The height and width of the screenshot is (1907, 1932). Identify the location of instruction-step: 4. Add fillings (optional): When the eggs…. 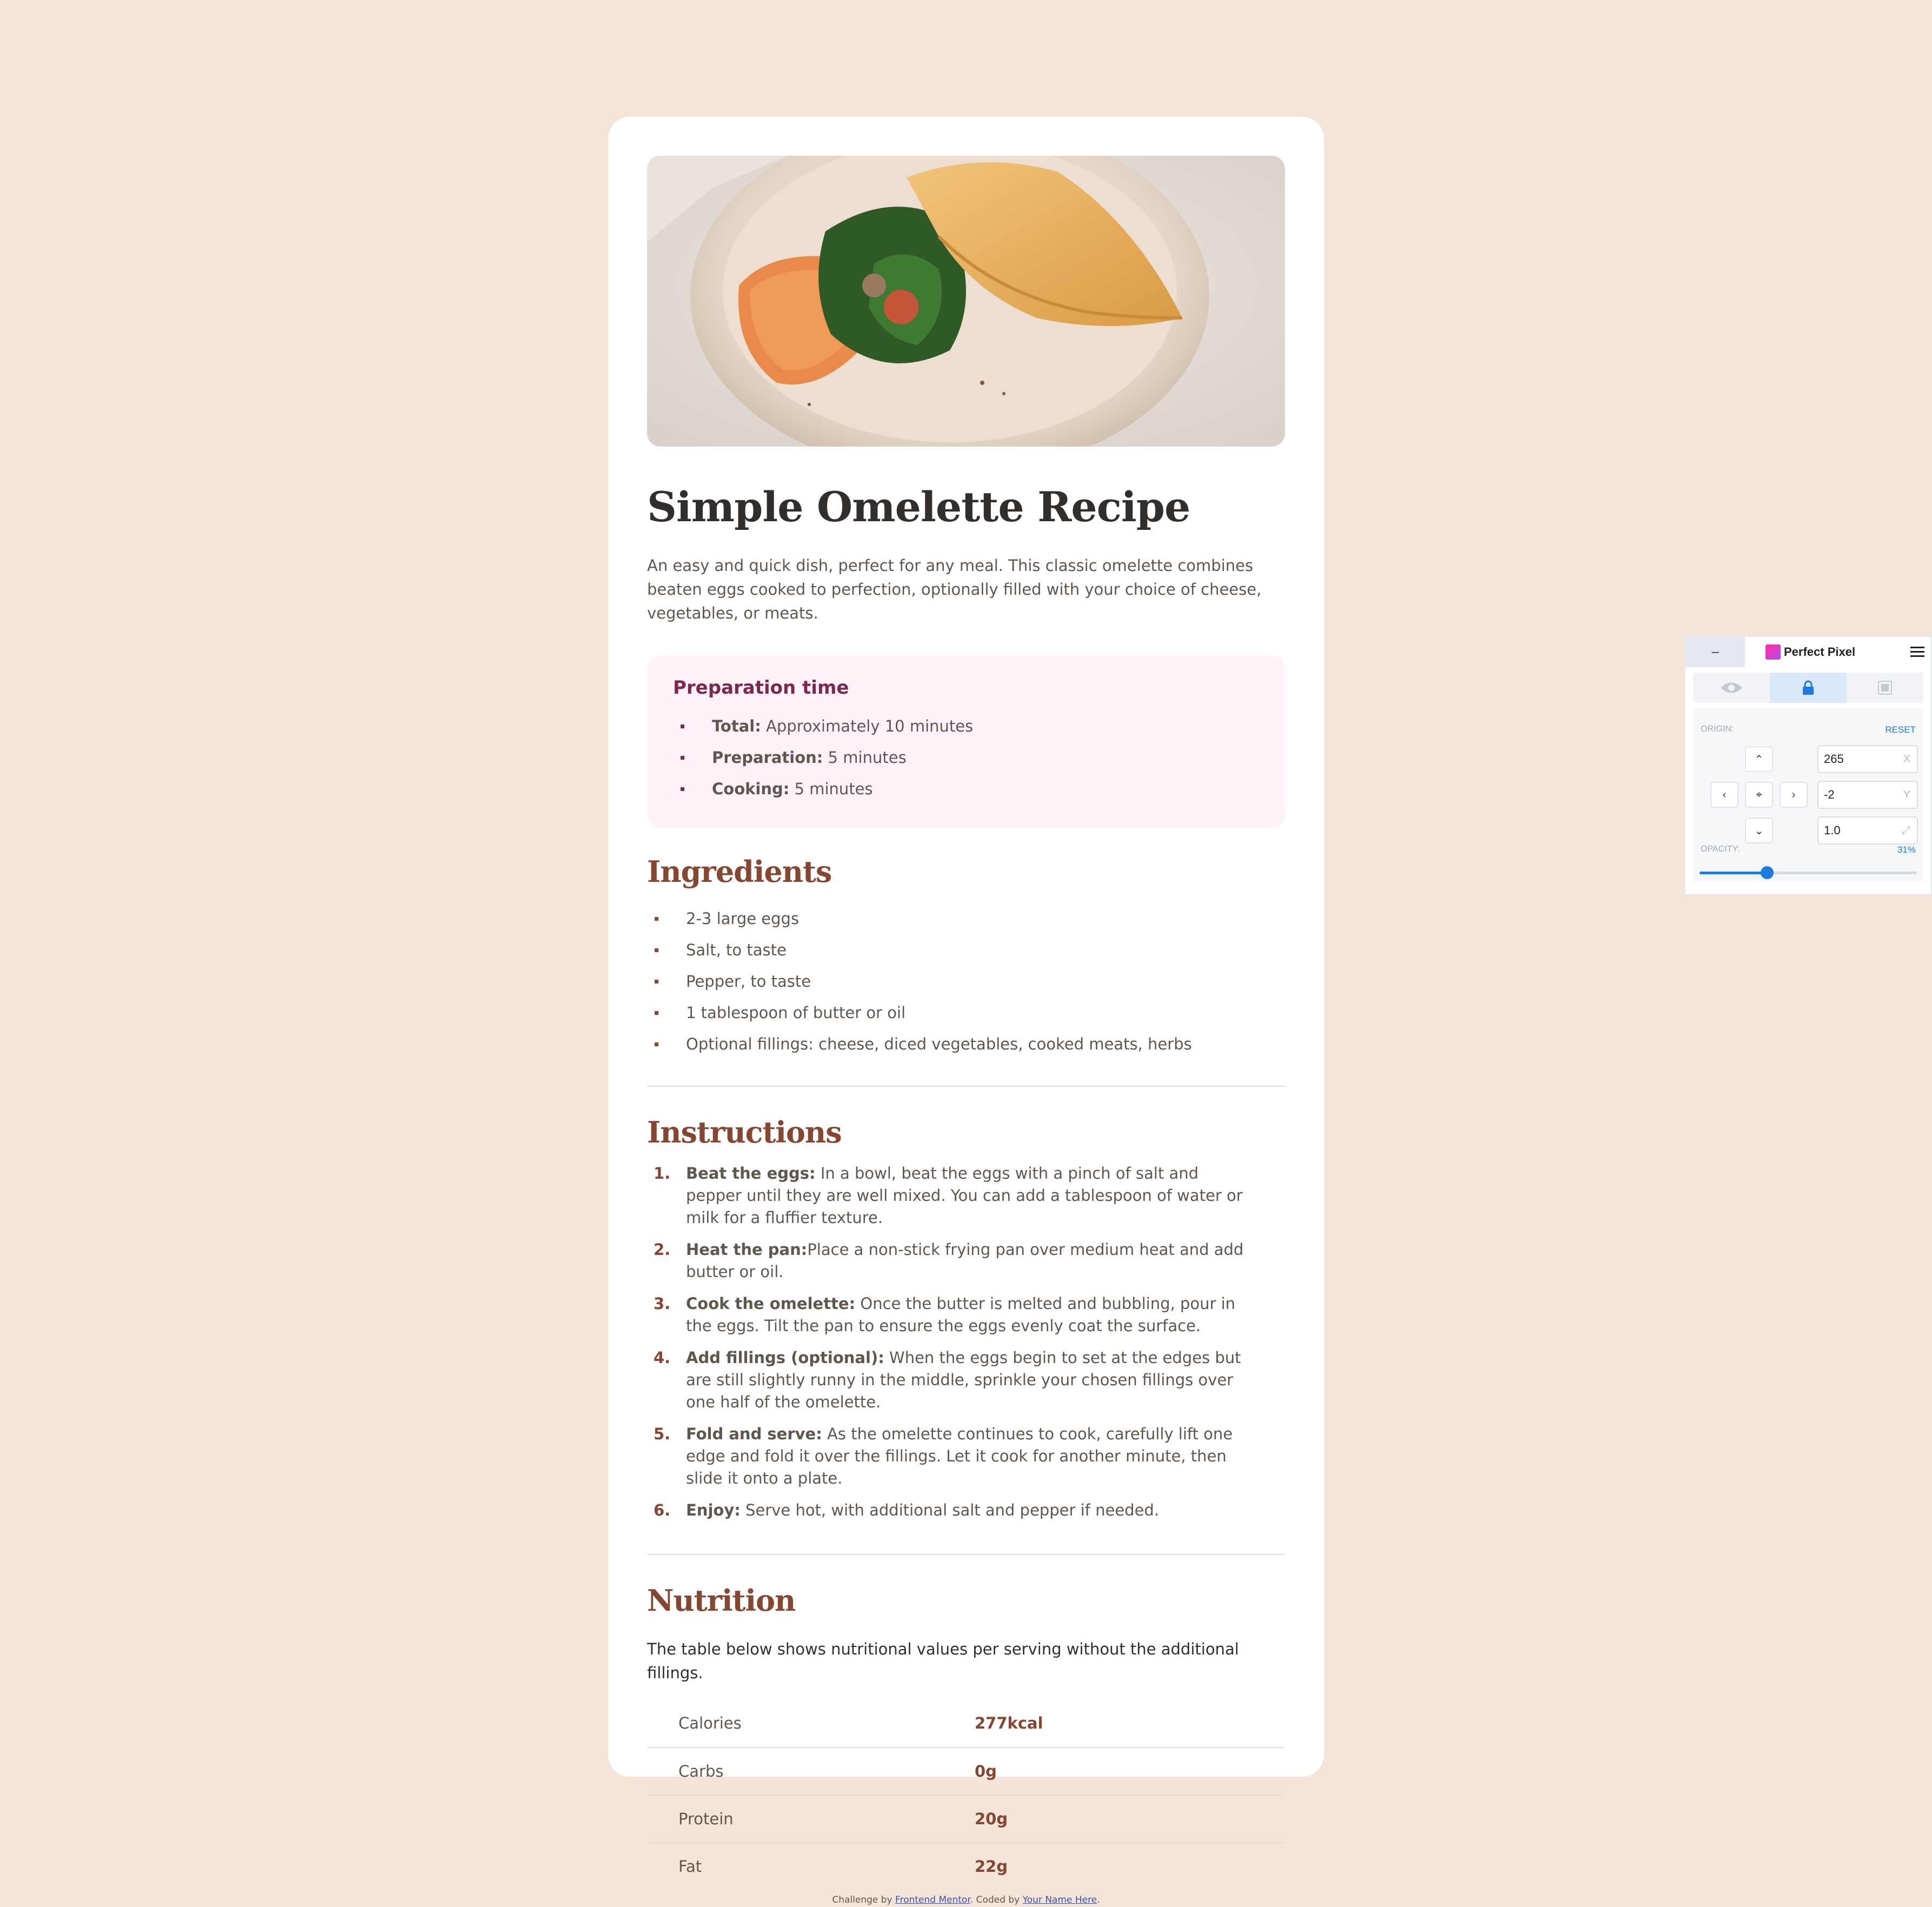
(953, 1380).